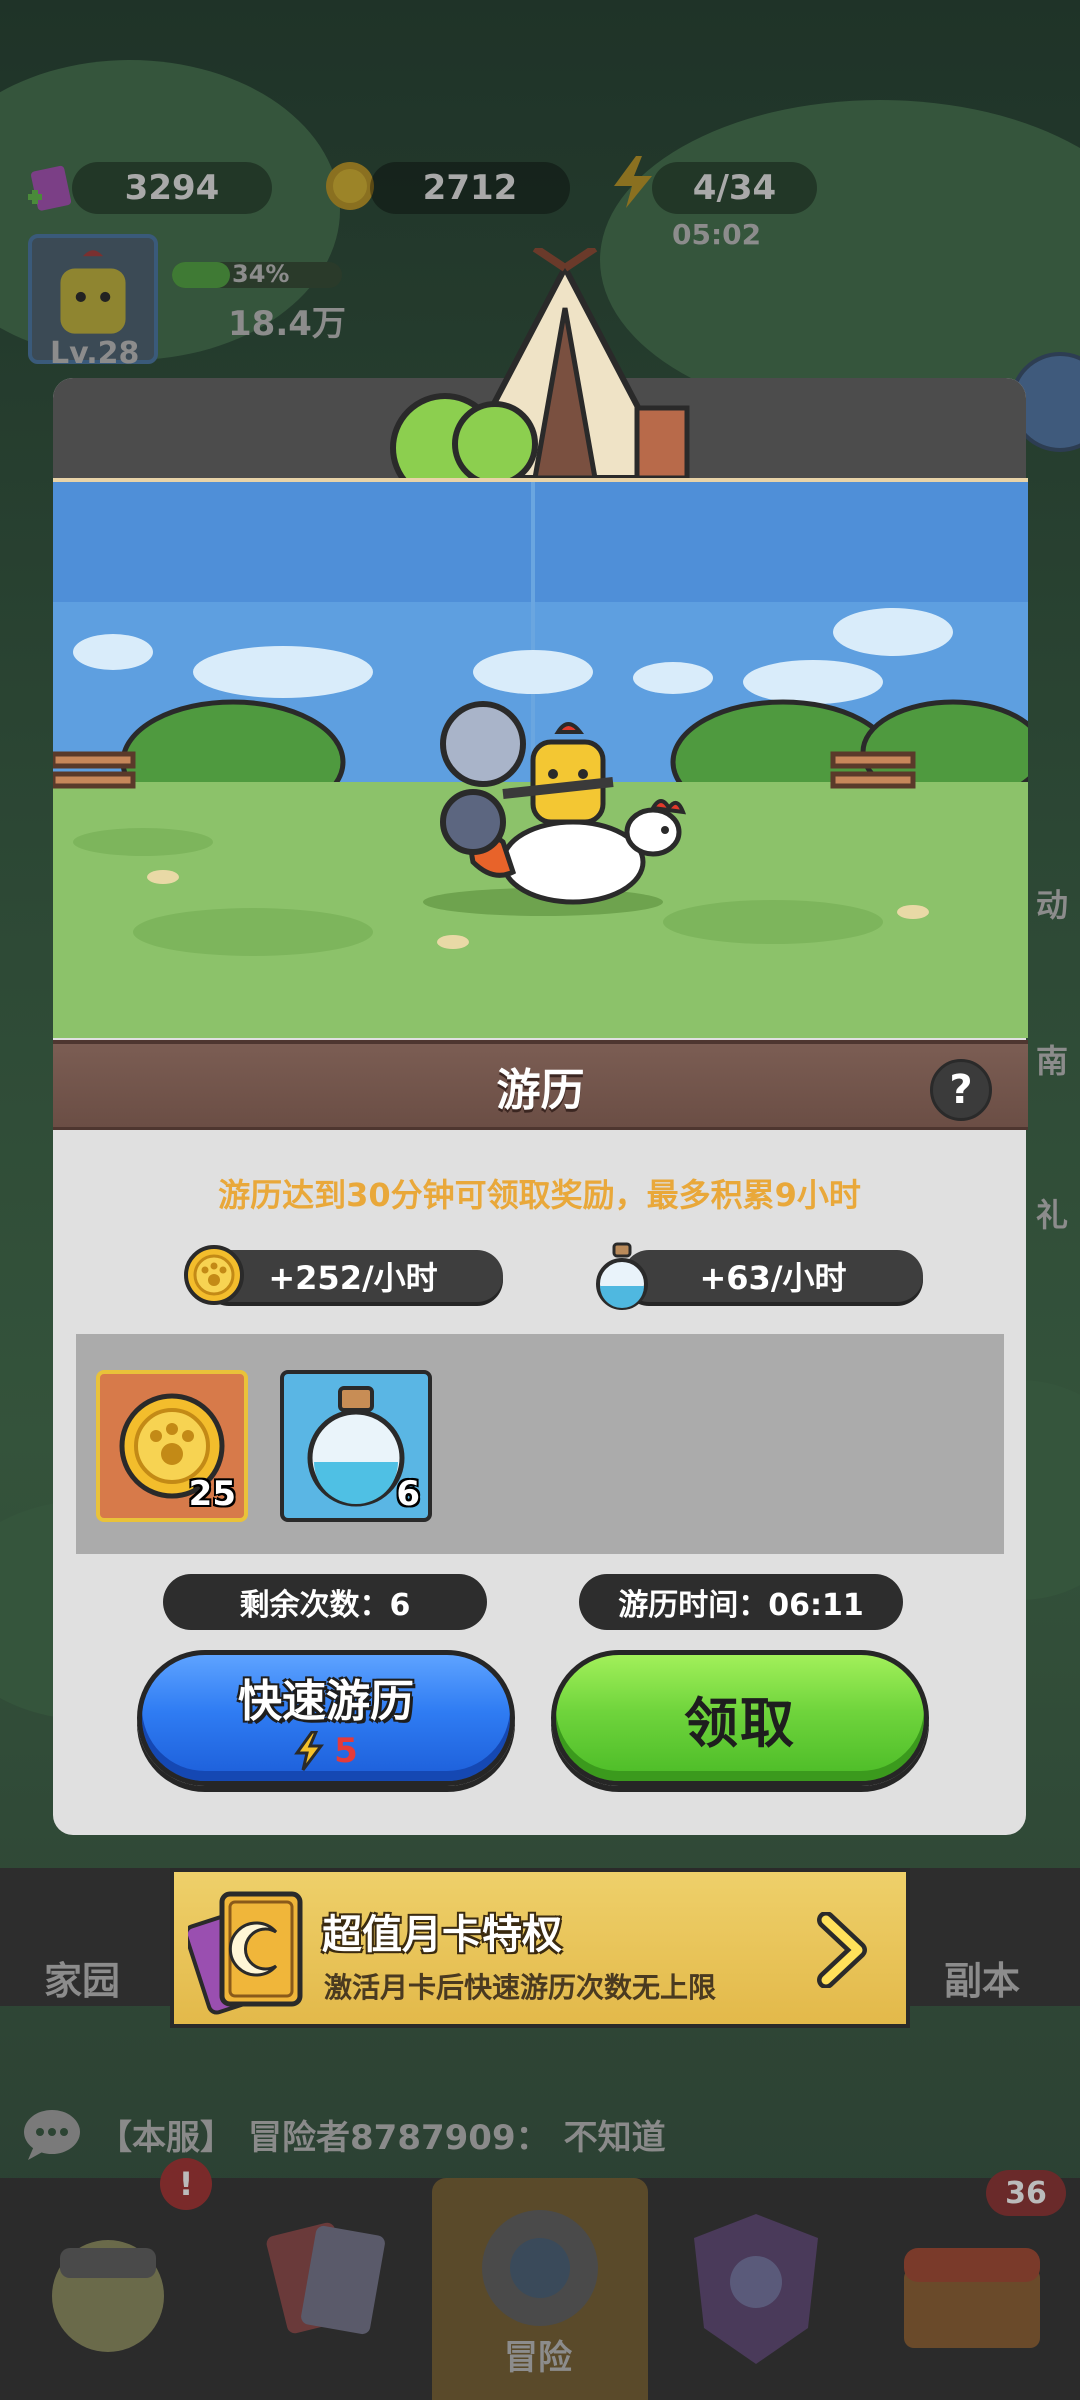  I want to click on alert-badge: !, so click(186, 2184).